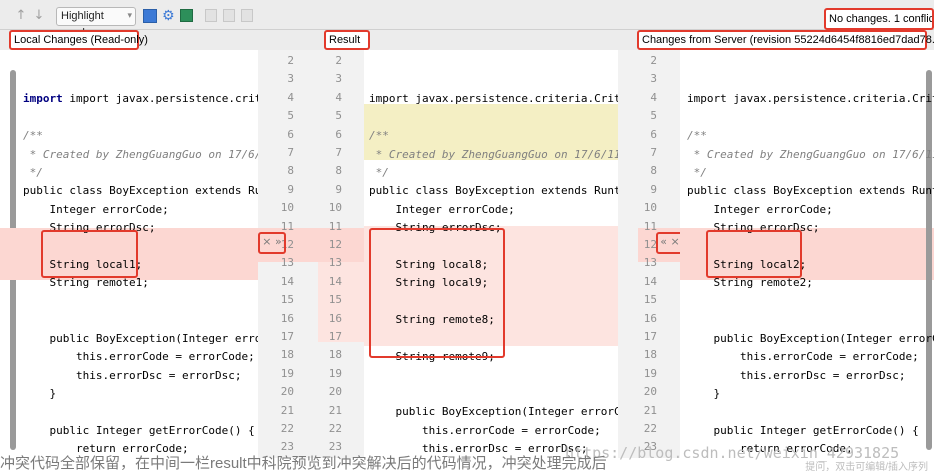 This screenshot has height=475, width=934. What do you see at coordinates (750, 283) in the screenshot?
I see `code-line: String remote2;` at bounding box center [750, 283].